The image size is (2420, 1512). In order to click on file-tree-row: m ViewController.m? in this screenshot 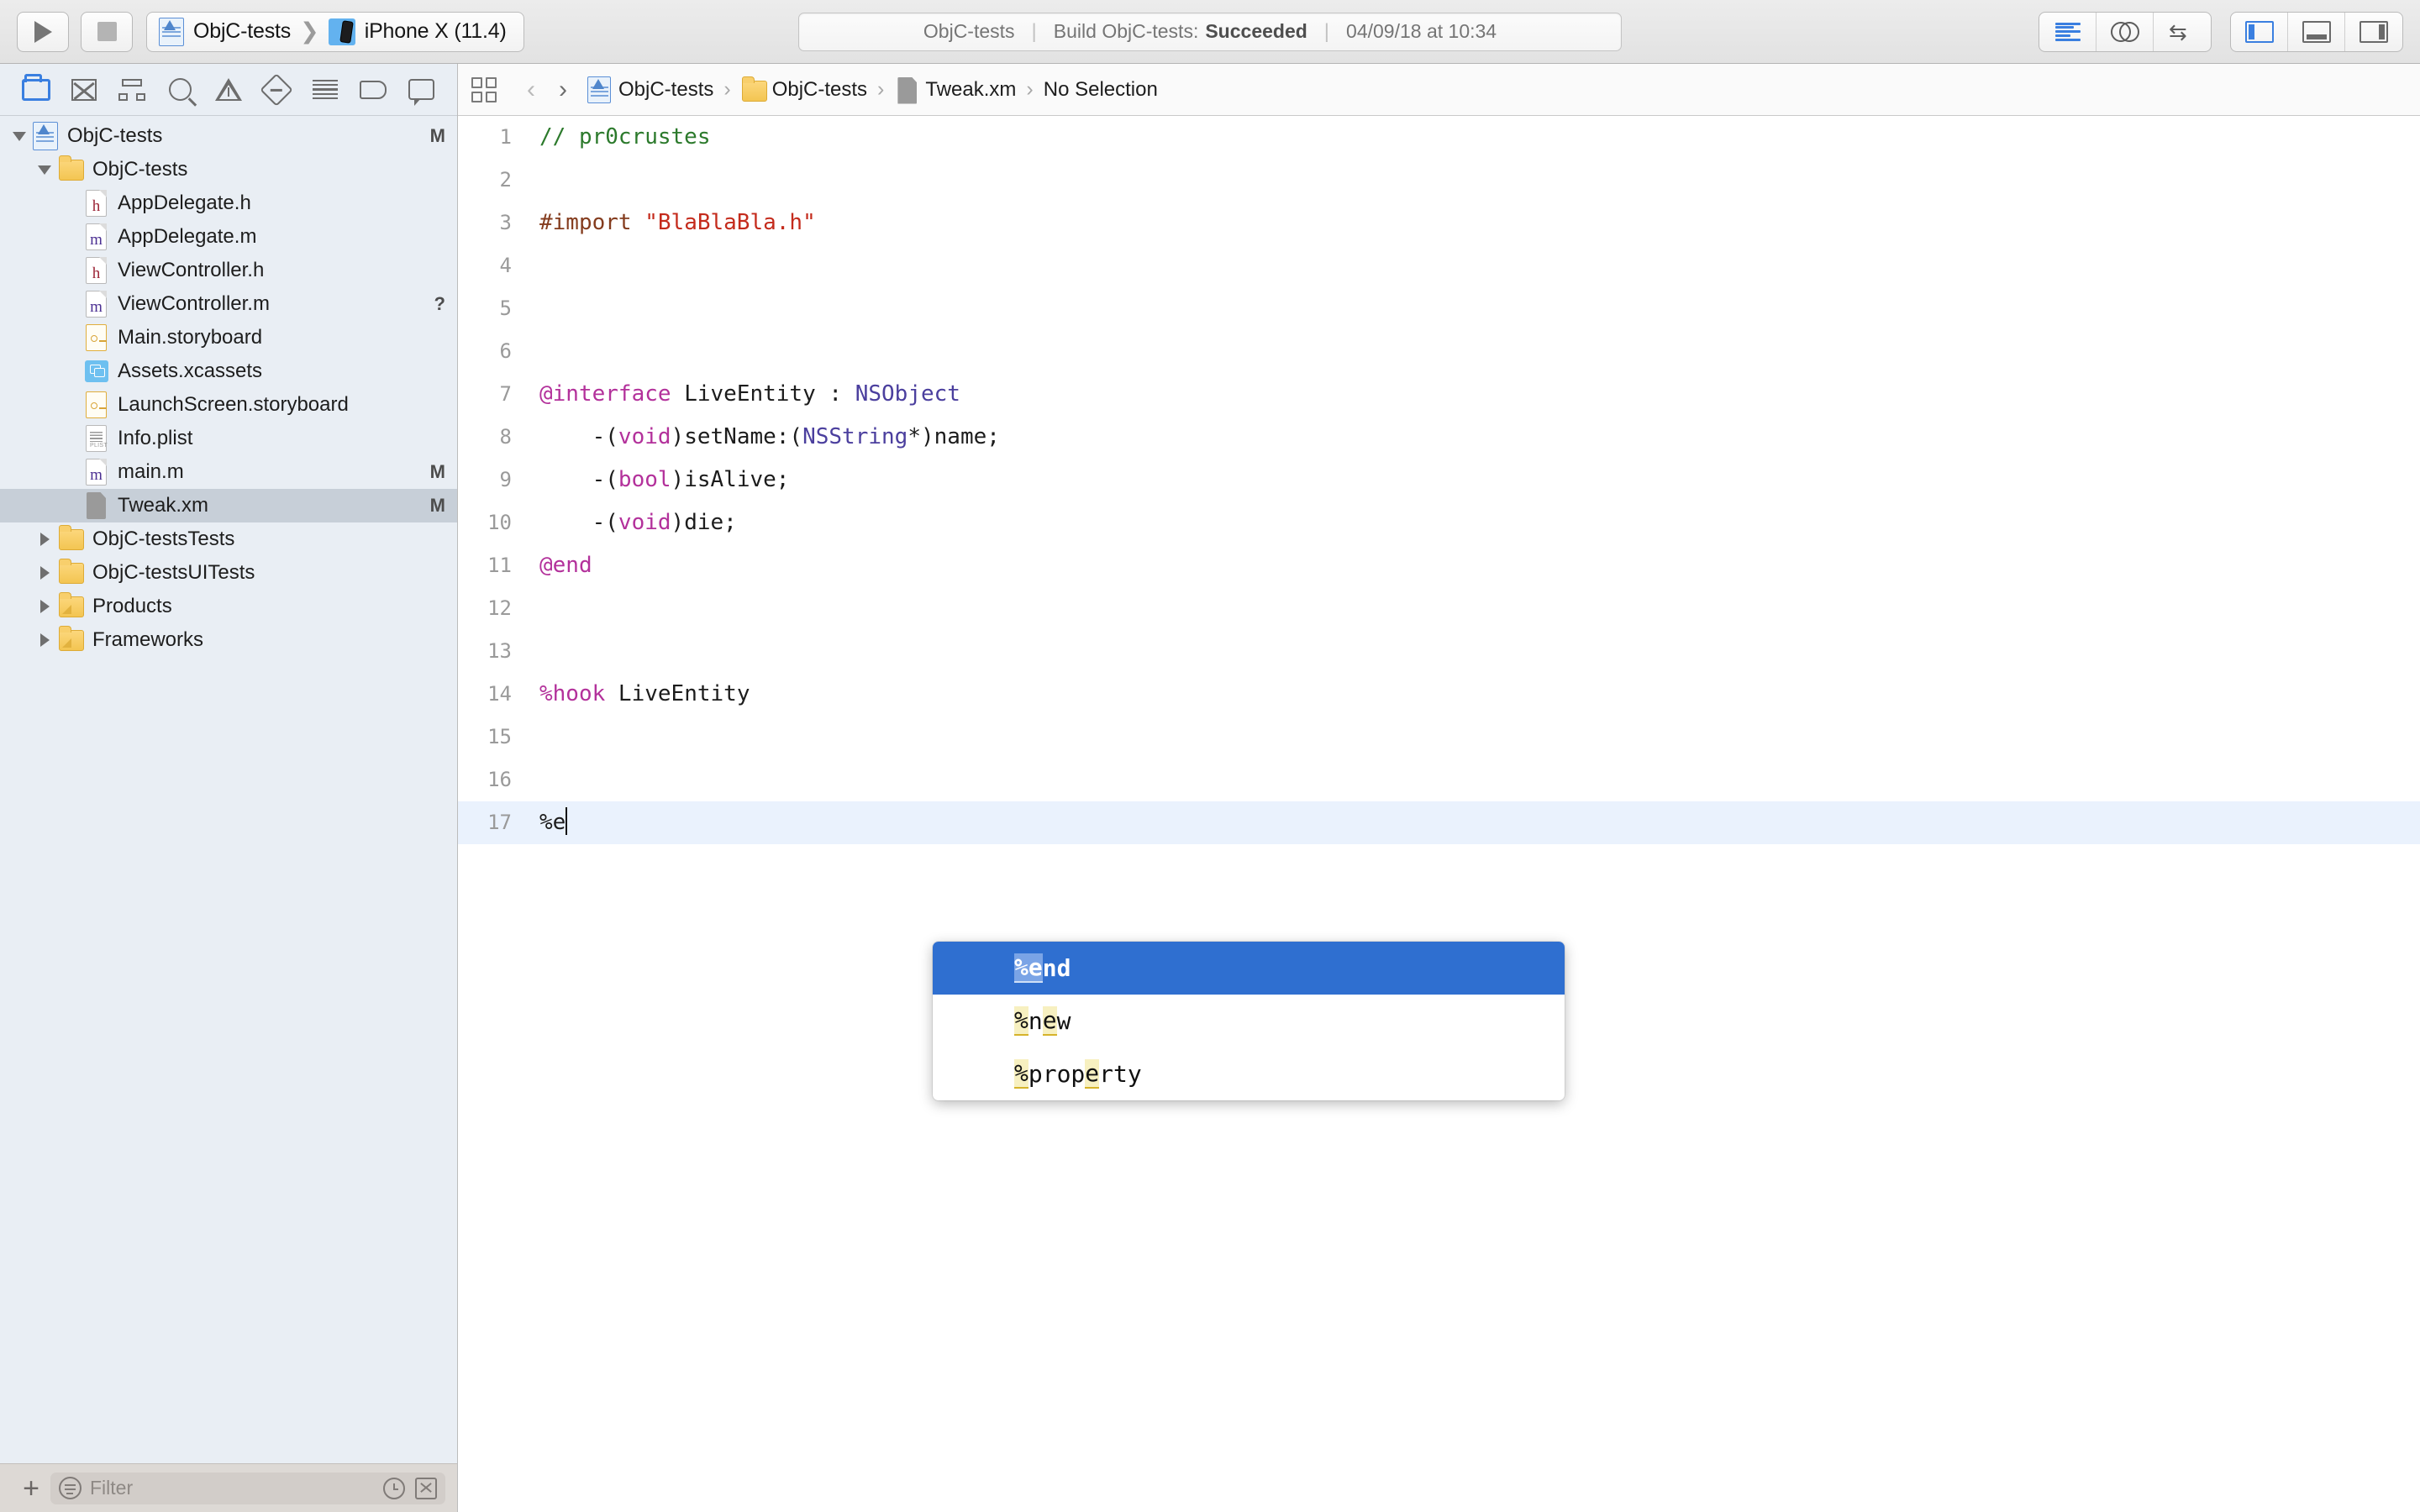, I will do `click(228, 304)`.